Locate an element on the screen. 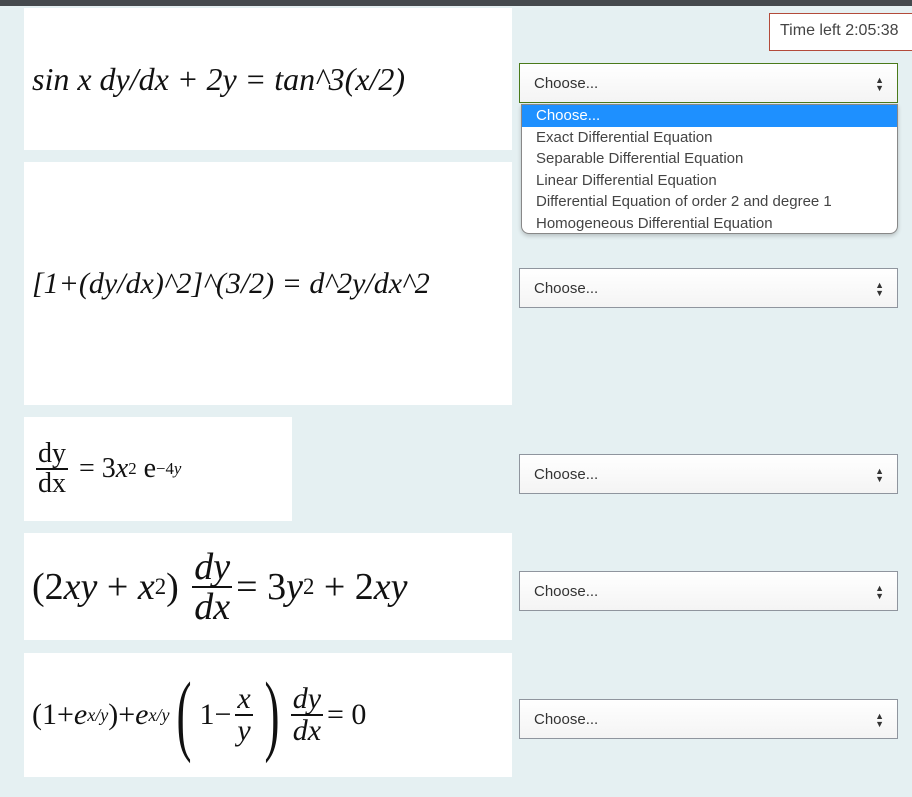 This screenshot has height=797, width=912. answer-select-3: Choose... ▲ ▼ is located at coordinates (708, 474).